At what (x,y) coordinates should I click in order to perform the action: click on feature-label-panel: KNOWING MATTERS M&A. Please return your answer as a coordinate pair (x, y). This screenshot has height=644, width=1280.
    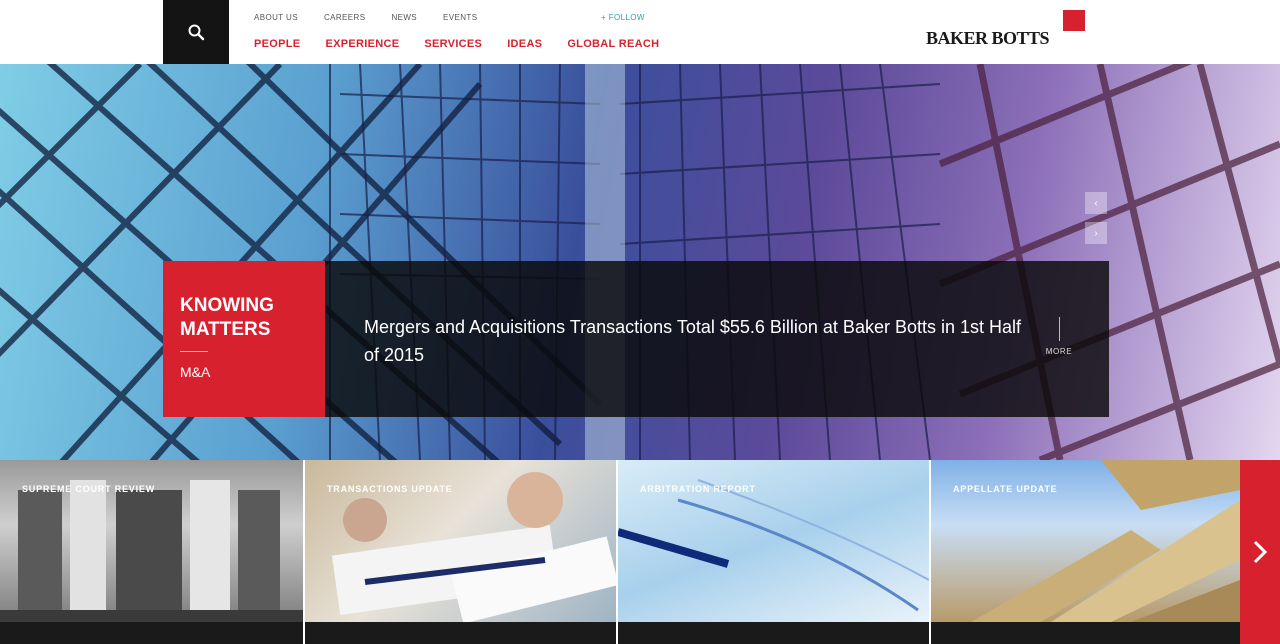
    Looking at the image, I should click on (244, 339).